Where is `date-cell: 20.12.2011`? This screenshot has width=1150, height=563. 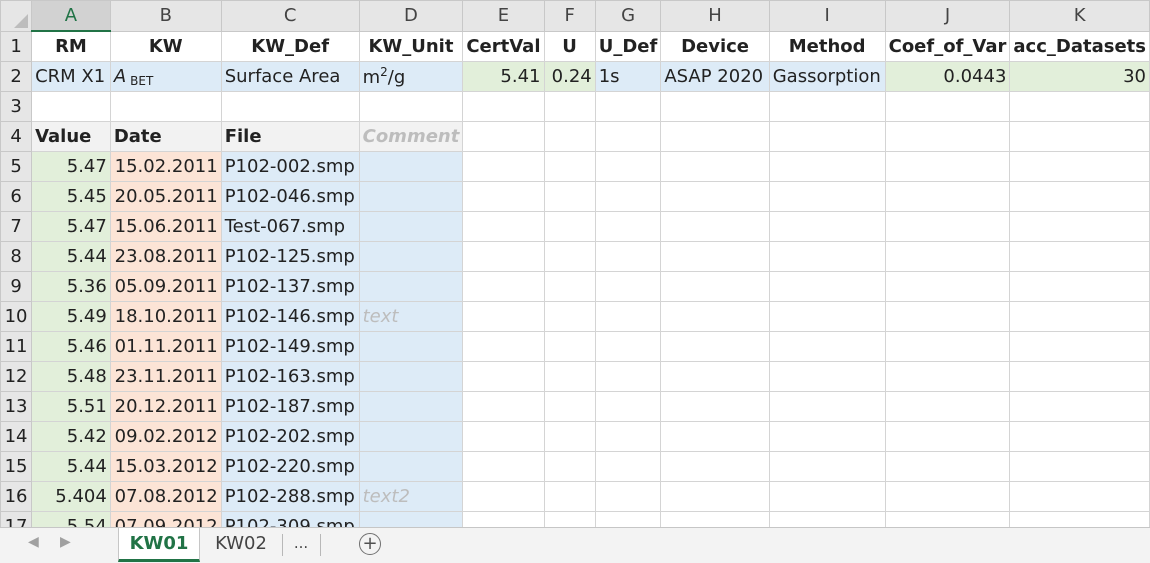 date-cell: 20.12.2011 is located at coordinates (165, 406).